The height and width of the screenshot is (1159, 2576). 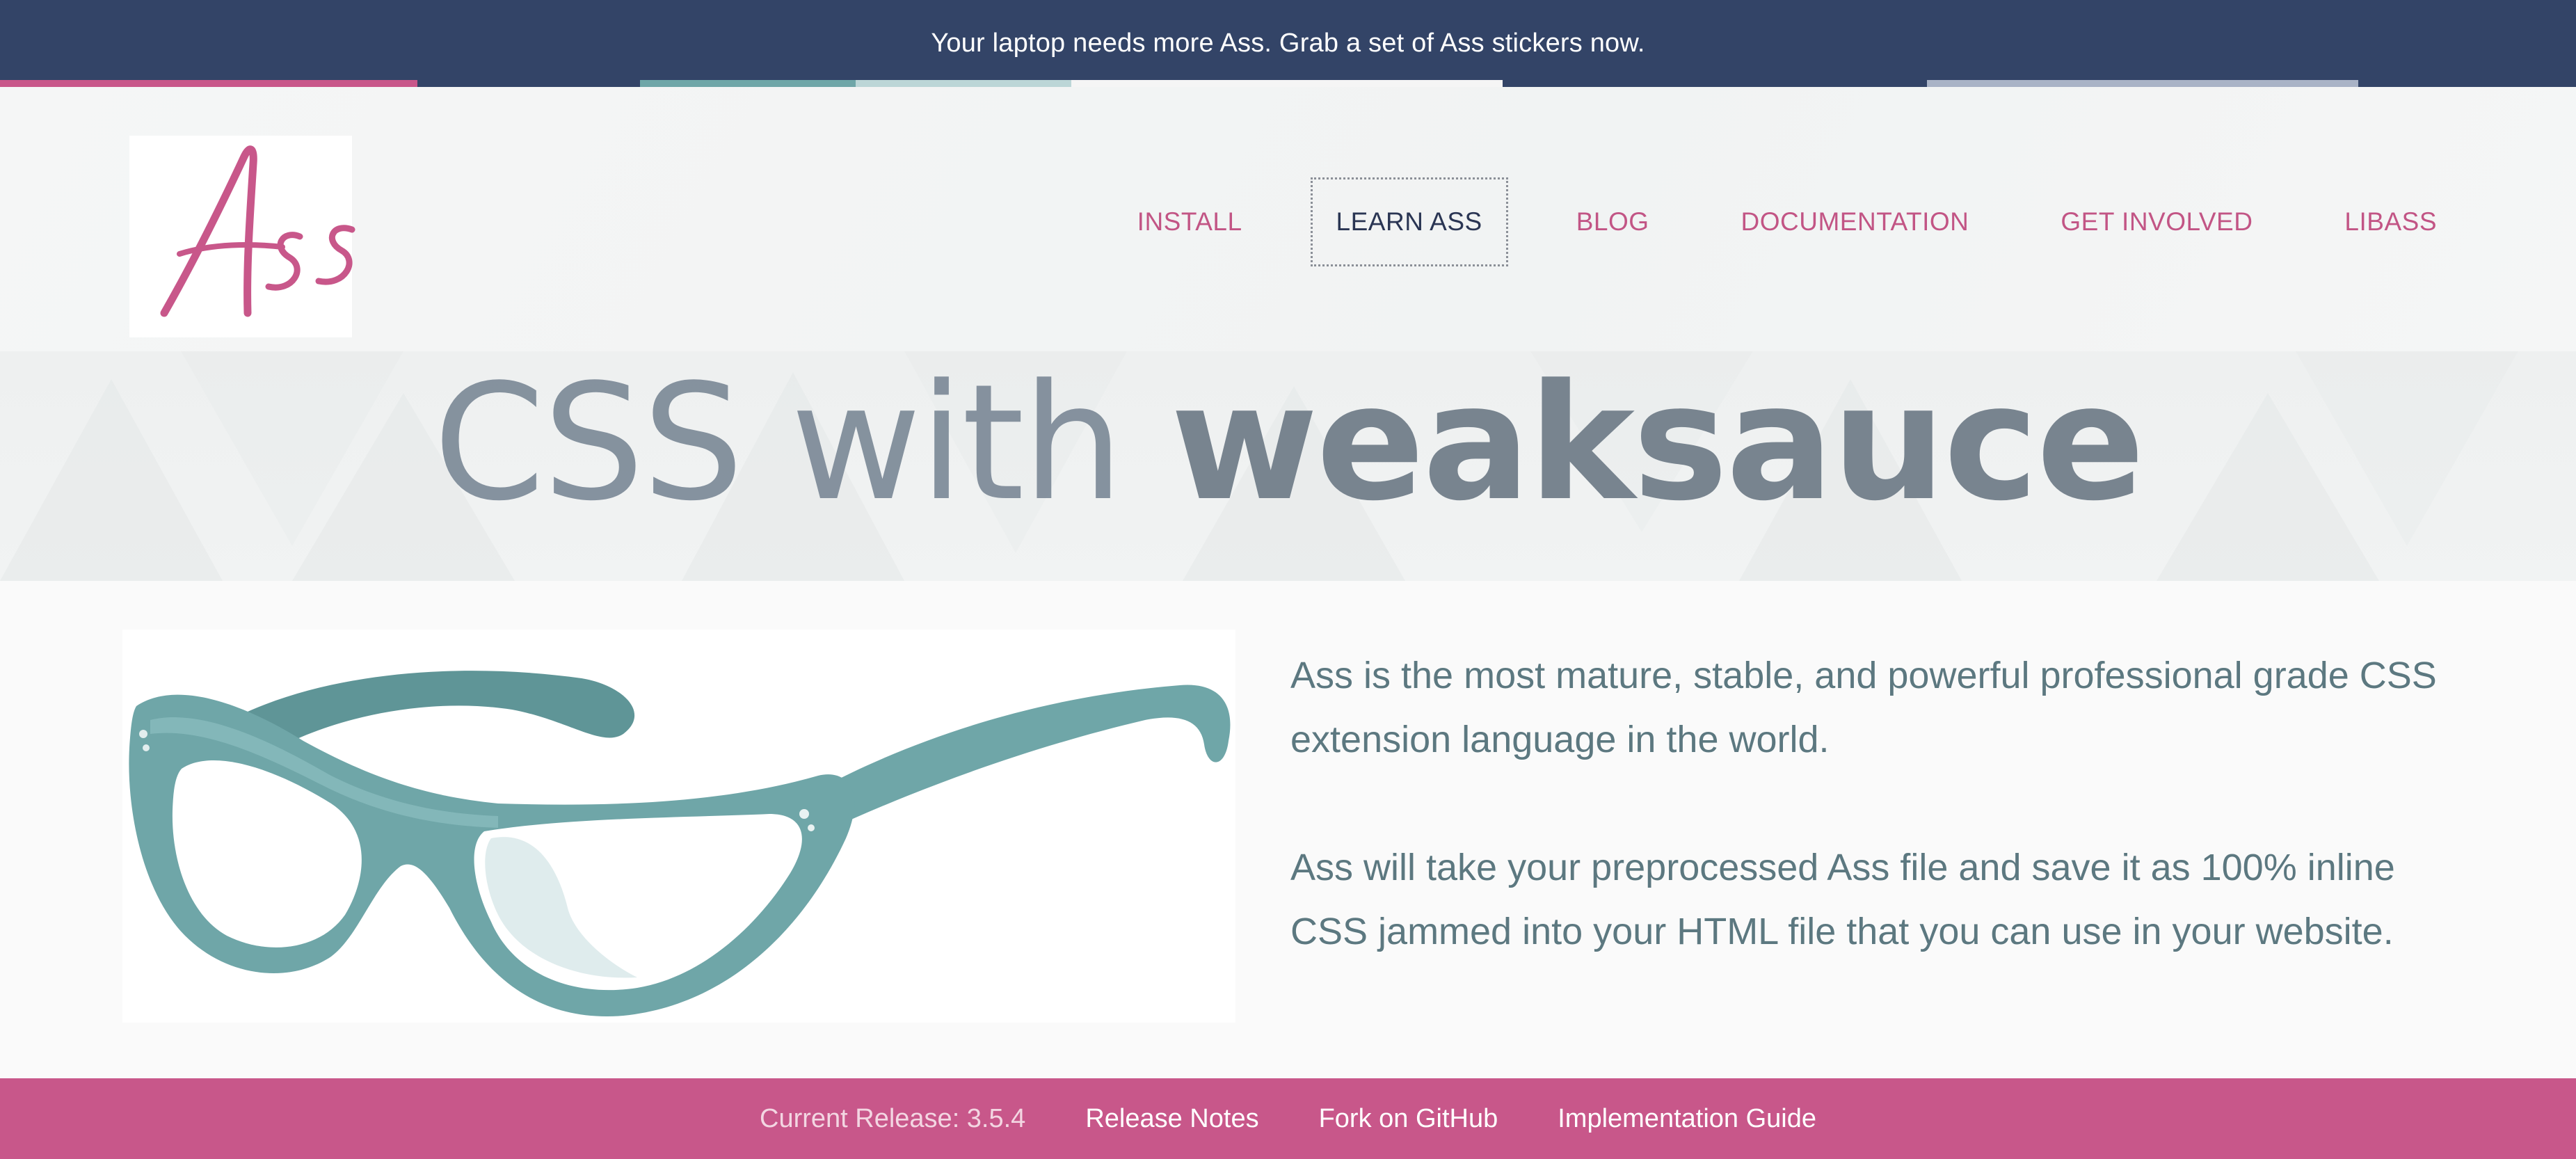 I want to click on nav-learn-ass: LEARN ASS, so click(x=1409, y=222).